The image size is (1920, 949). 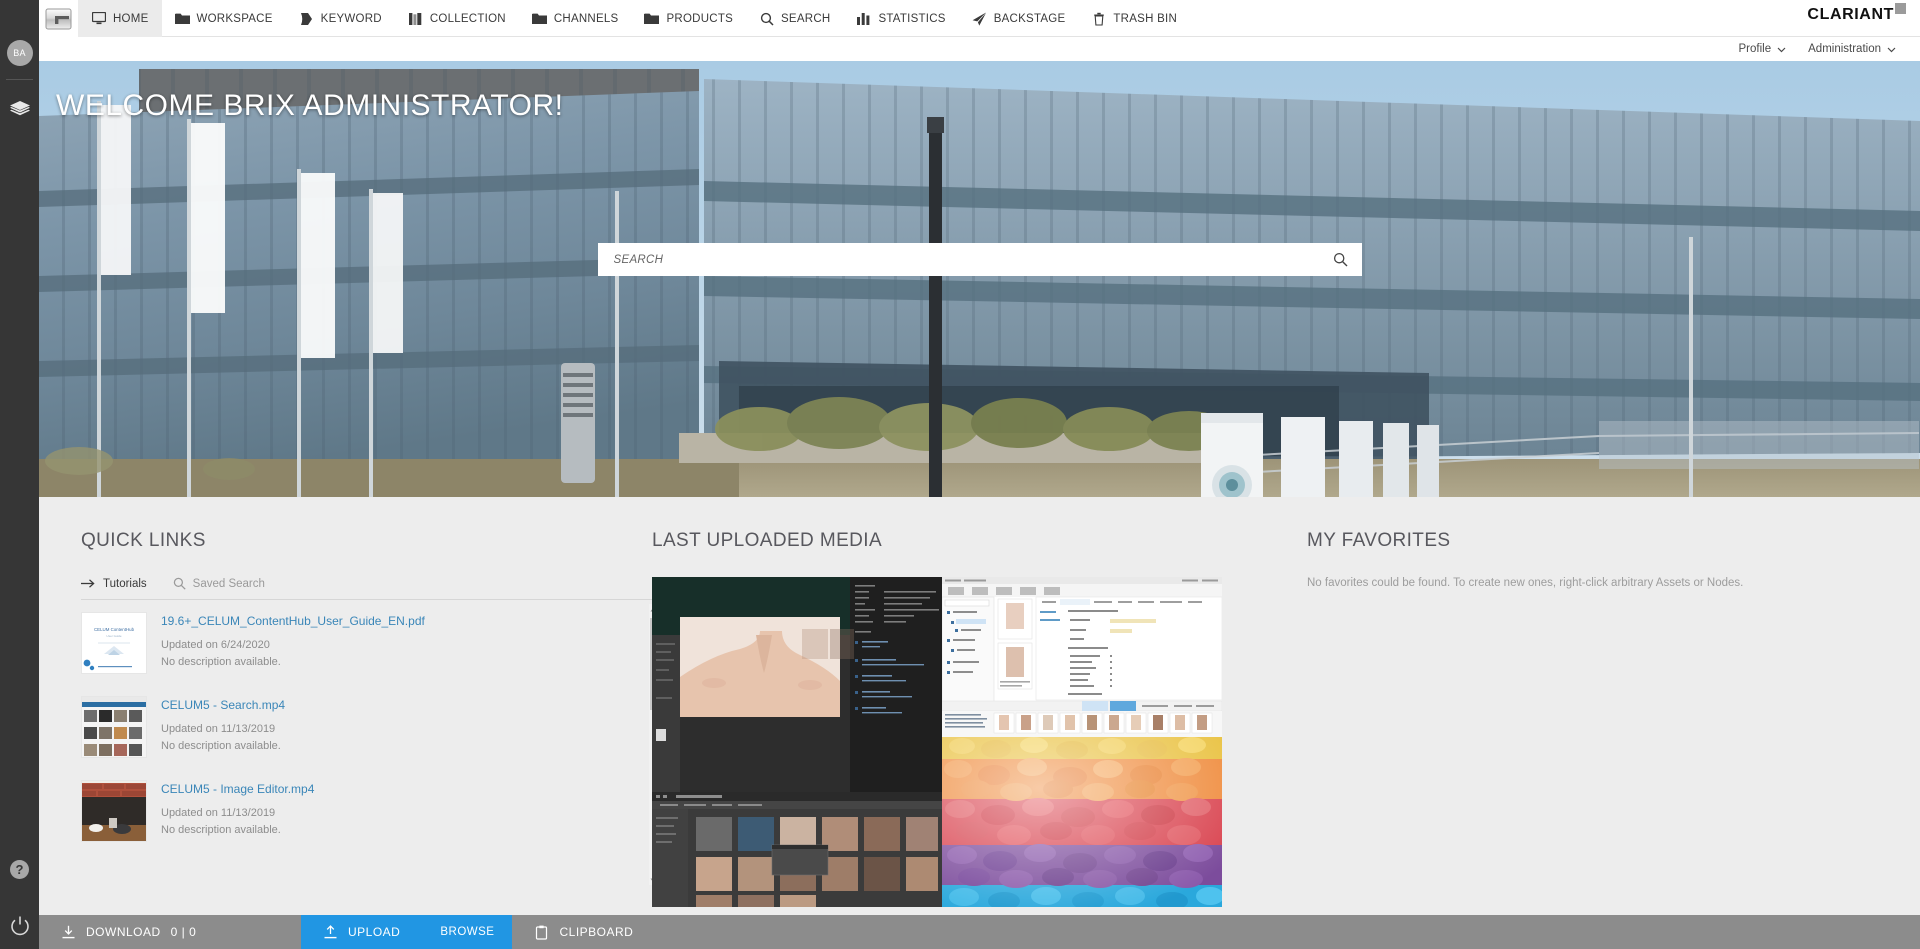 What do you see at coordinates (330, 932) in the screenshot?
I see `upload-icon` at bounding box center [330, 932].